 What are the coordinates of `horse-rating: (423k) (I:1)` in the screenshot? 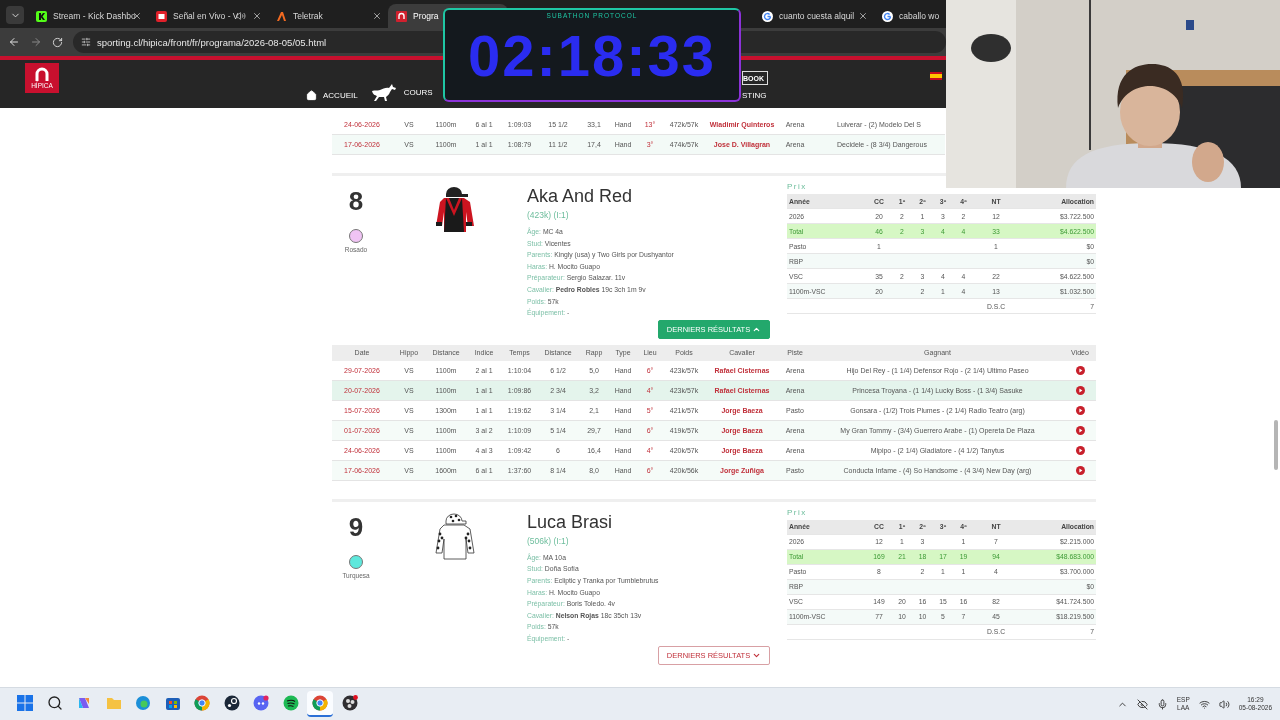 It's located at (548, 215).